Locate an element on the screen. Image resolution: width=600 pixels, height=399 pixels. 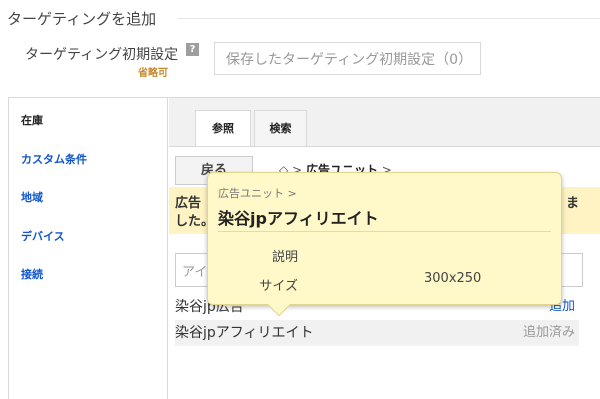
tab-search: 検索 is located at coordinates (280, 128).